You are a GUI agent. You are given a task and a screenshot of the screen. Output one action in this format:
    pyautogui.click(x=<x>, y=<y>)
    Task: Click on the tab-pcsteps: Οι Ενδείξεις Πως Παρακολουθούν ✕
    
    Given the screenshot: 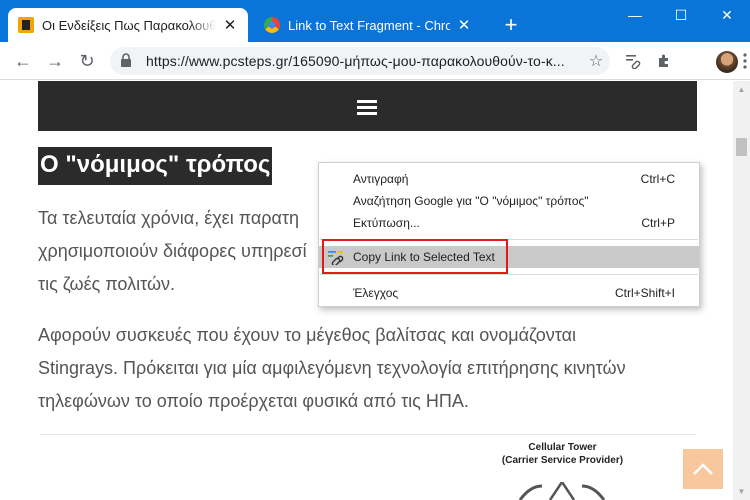 What is the action you would take?
    pyautogui.click(x=128, y=25)
    